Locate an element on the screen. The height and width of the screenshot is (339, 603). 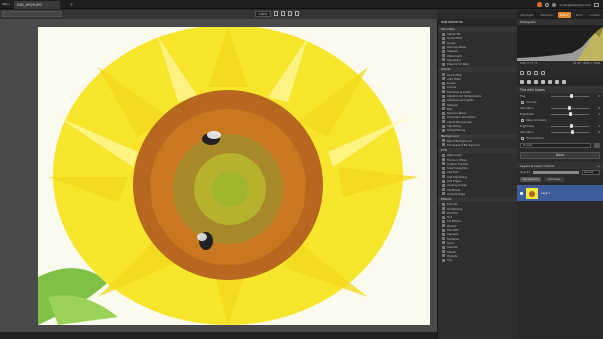
grid-icon is located at coordinates (290, 13).